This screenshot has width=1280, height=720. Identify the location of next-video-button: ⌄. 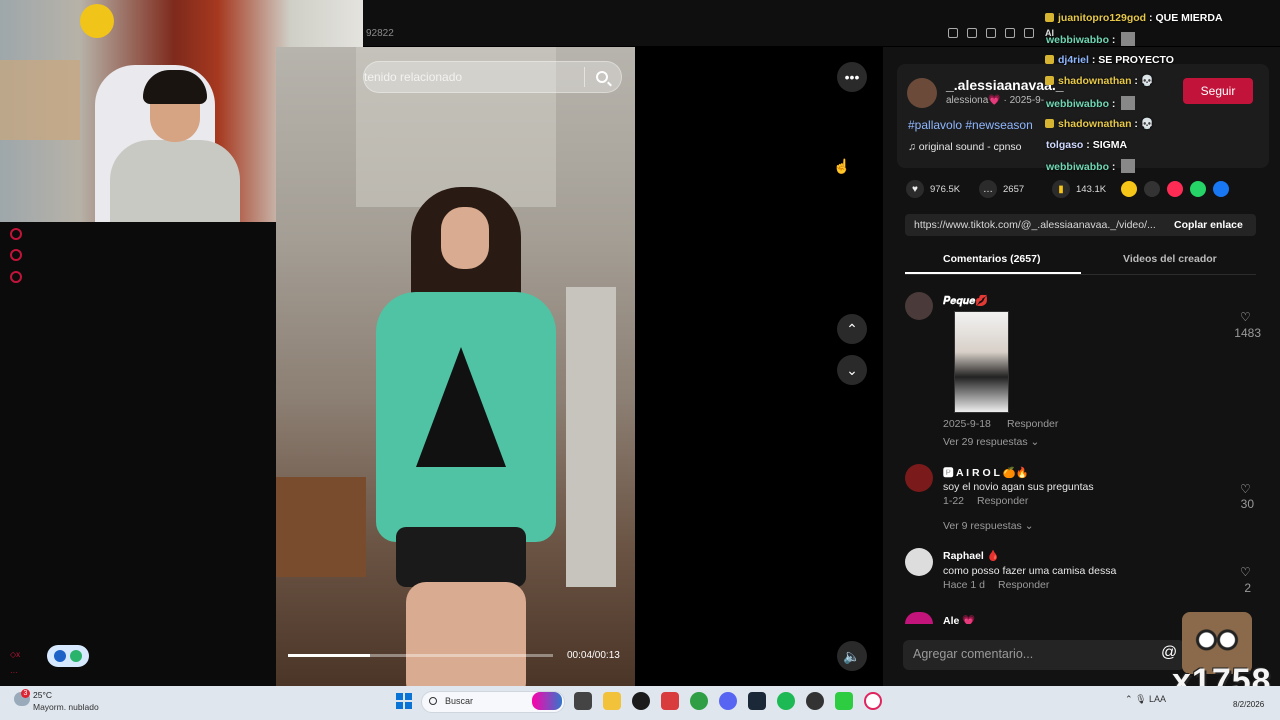
(852, 370).